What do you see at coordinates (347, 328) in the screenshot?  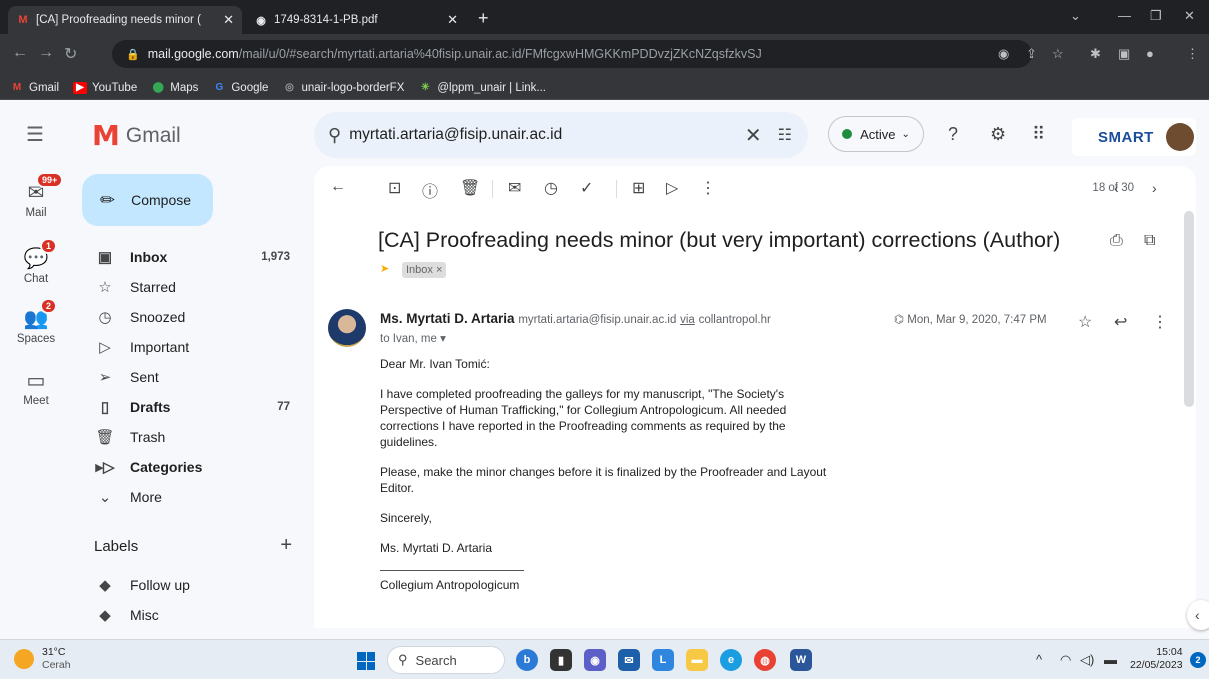 I see `sender-avatar` at bounding box center [347, 328].